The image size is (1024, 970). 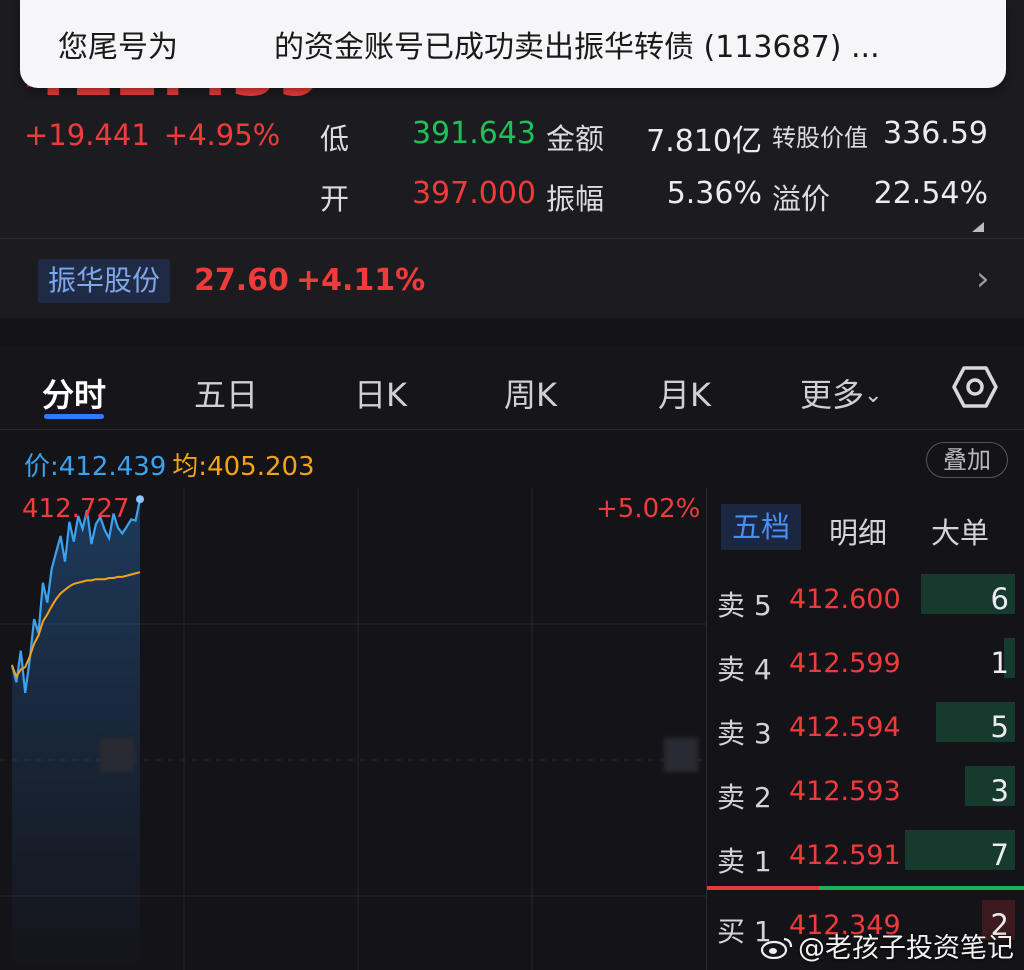 What do you see at coordinates (169, 464) in the screenshot?
I see `price-average-readout: 价:412.439 均:405.203` at bounding box center [169, 464].